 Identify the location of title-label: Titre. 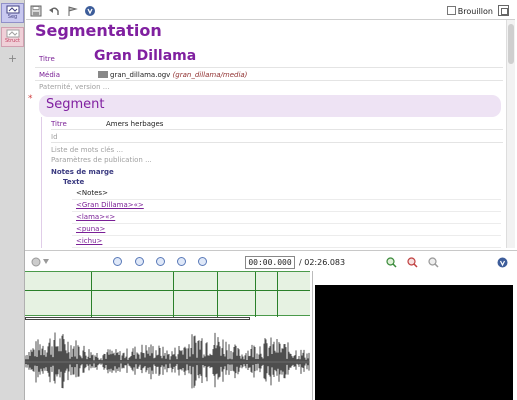
(47, 59).